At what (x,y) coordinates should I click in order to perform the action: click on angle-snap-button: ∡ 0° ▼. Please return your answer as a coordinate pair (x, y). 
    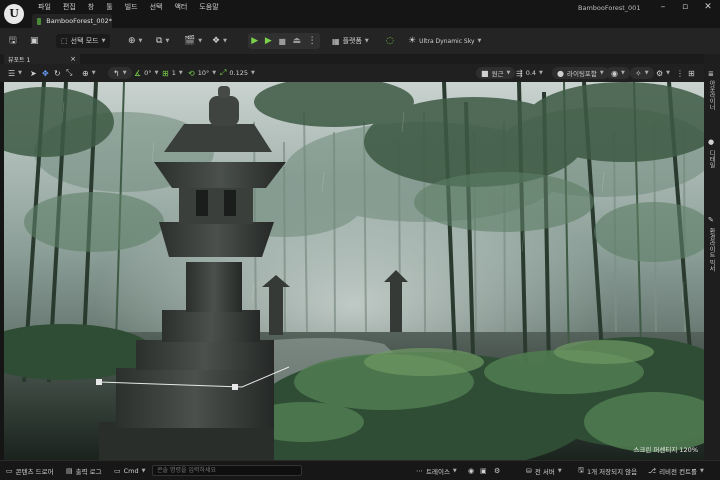
    Looking at the image, I should click on (146, 73).